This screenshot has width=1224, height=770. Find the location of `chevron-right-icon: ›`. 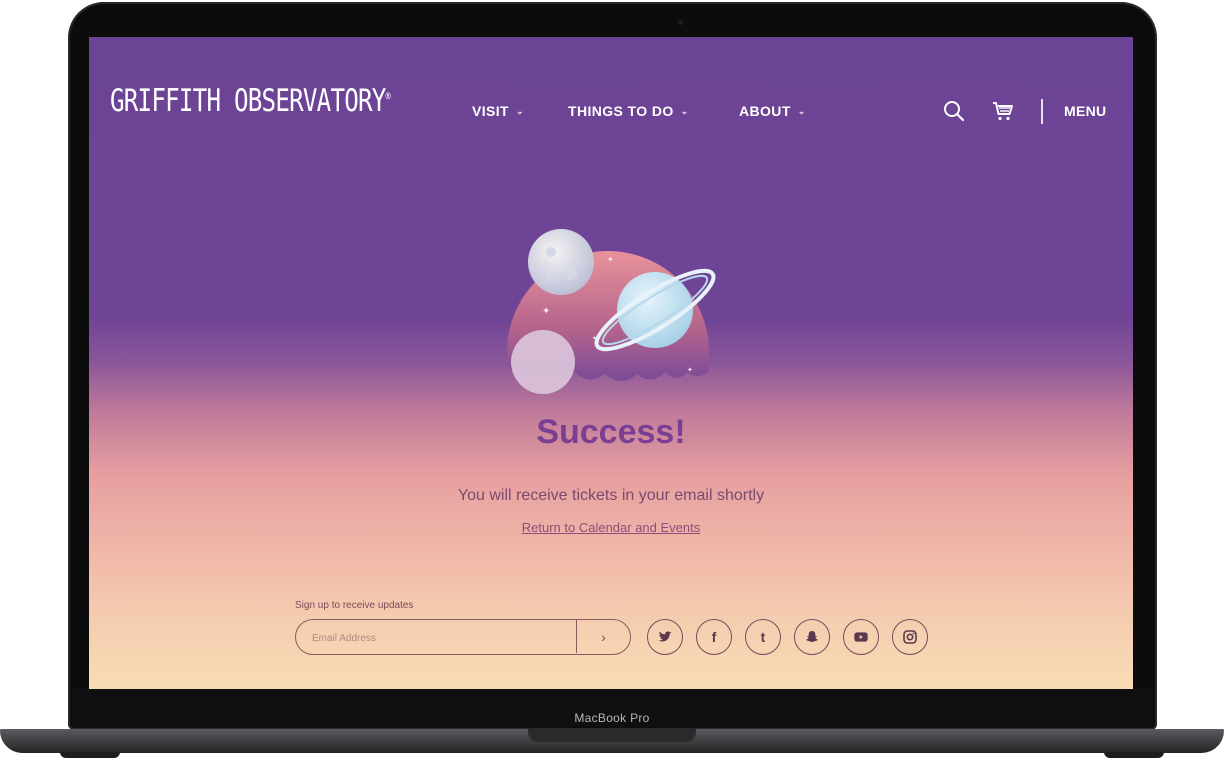

chevron-right-icon: › is located at coordinates (603, 636).